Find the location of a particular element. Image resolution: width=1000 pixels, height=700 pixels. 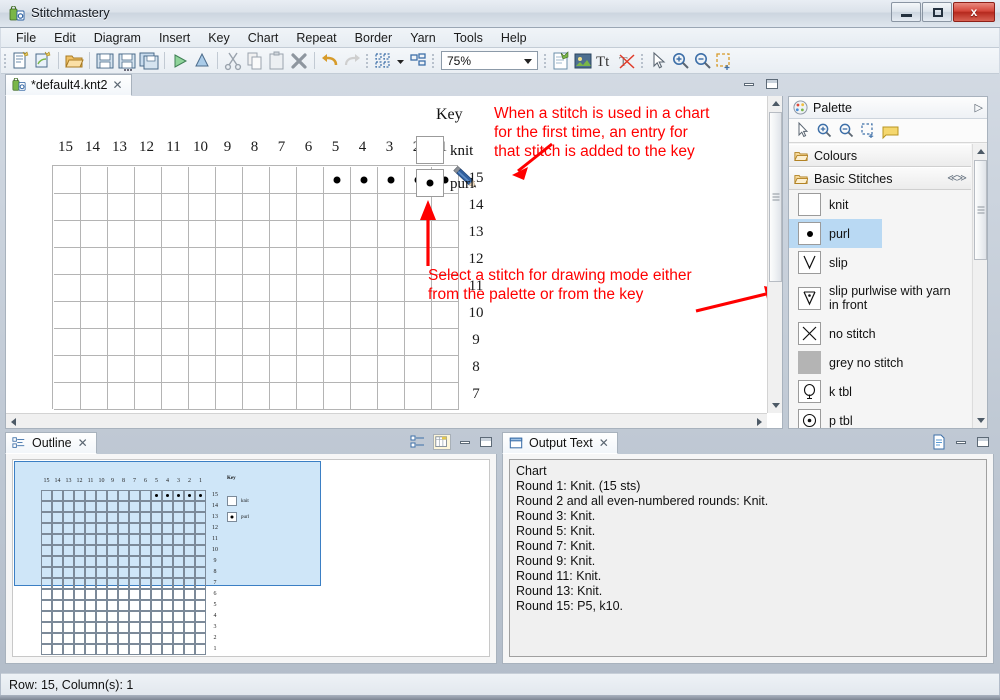

menu-help: Help is located at coordinates (514, 38).